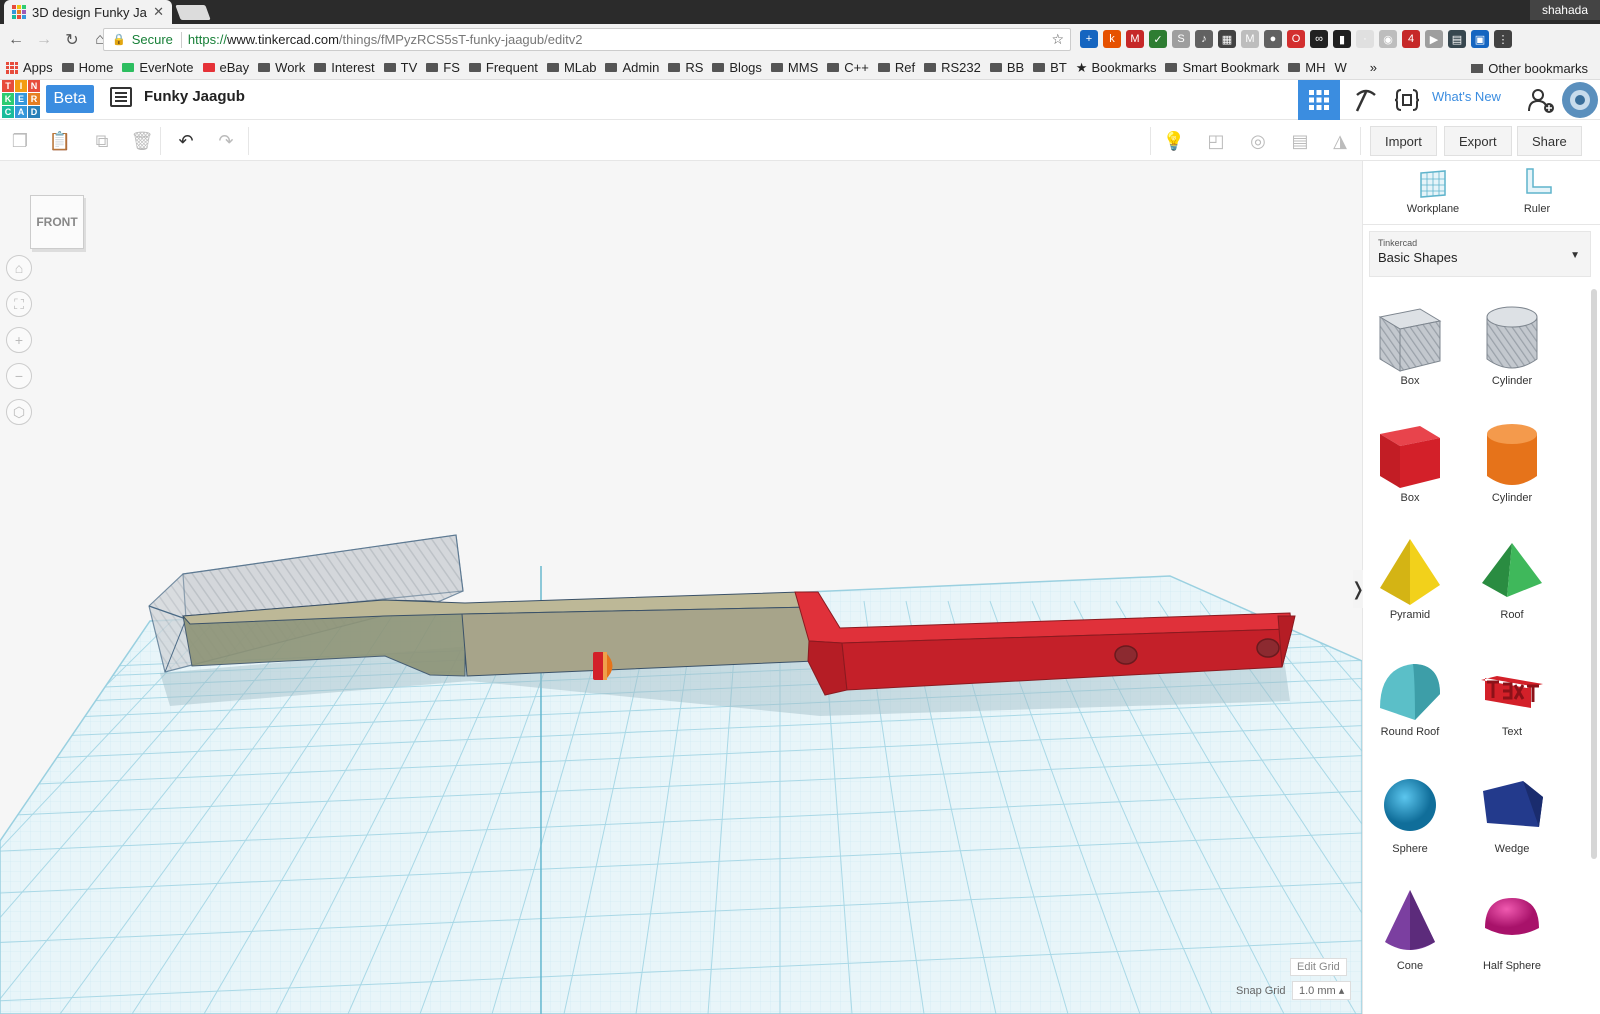 This screenshot has height=1014, width=1600. Describe the element at coordinates (16, 40) in the screenshot. I see `back-icon: ←` at that location.